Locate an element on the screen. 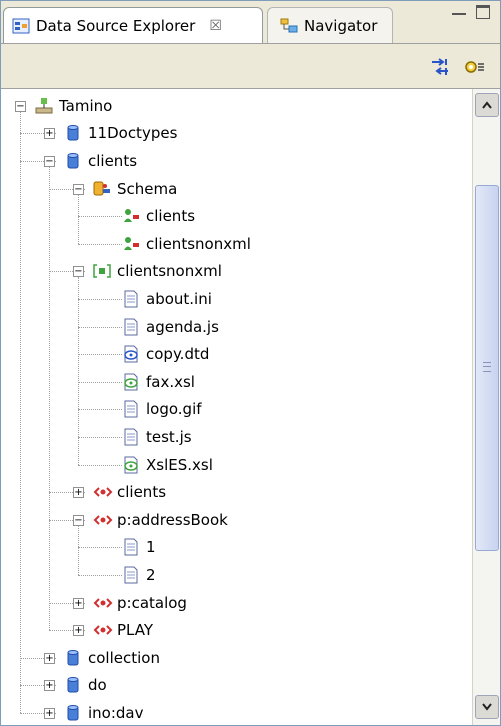 This screenshot has height=726, width=501. scroll-down-button is located at coordinates (487, 707).